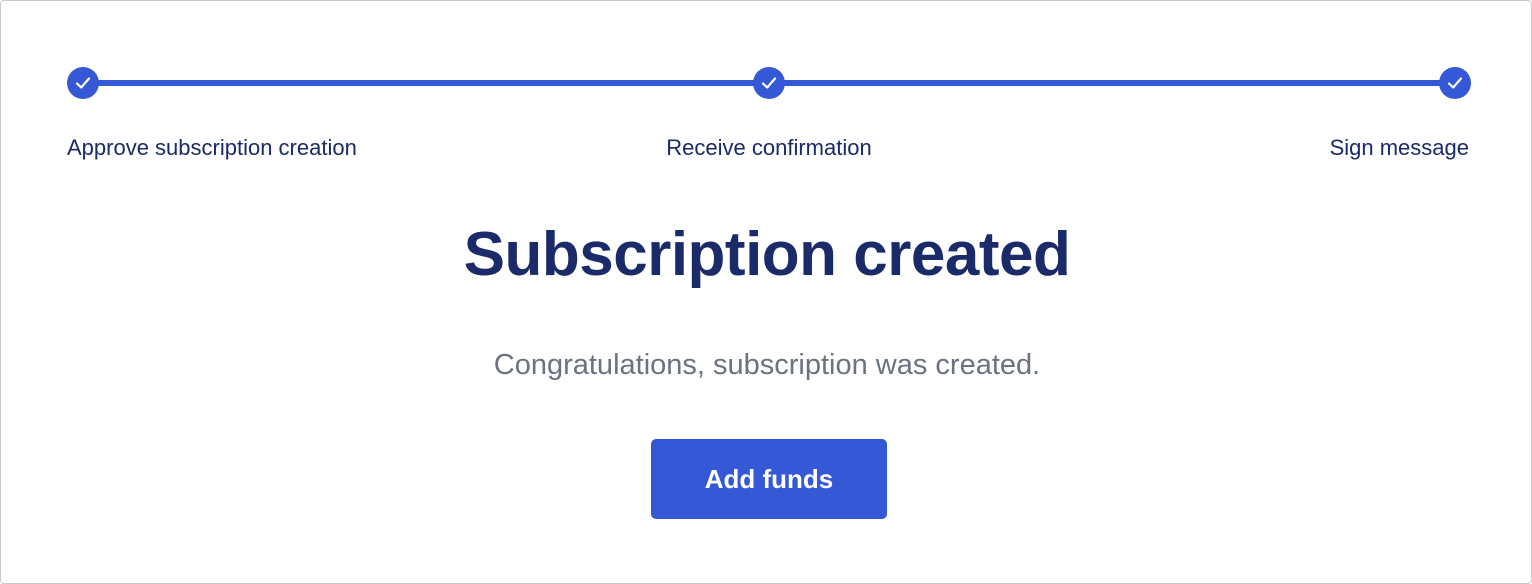  Describe the element at coordinates (1455, 83) in the screenshot. I see `step-3-check-icon` at that location.